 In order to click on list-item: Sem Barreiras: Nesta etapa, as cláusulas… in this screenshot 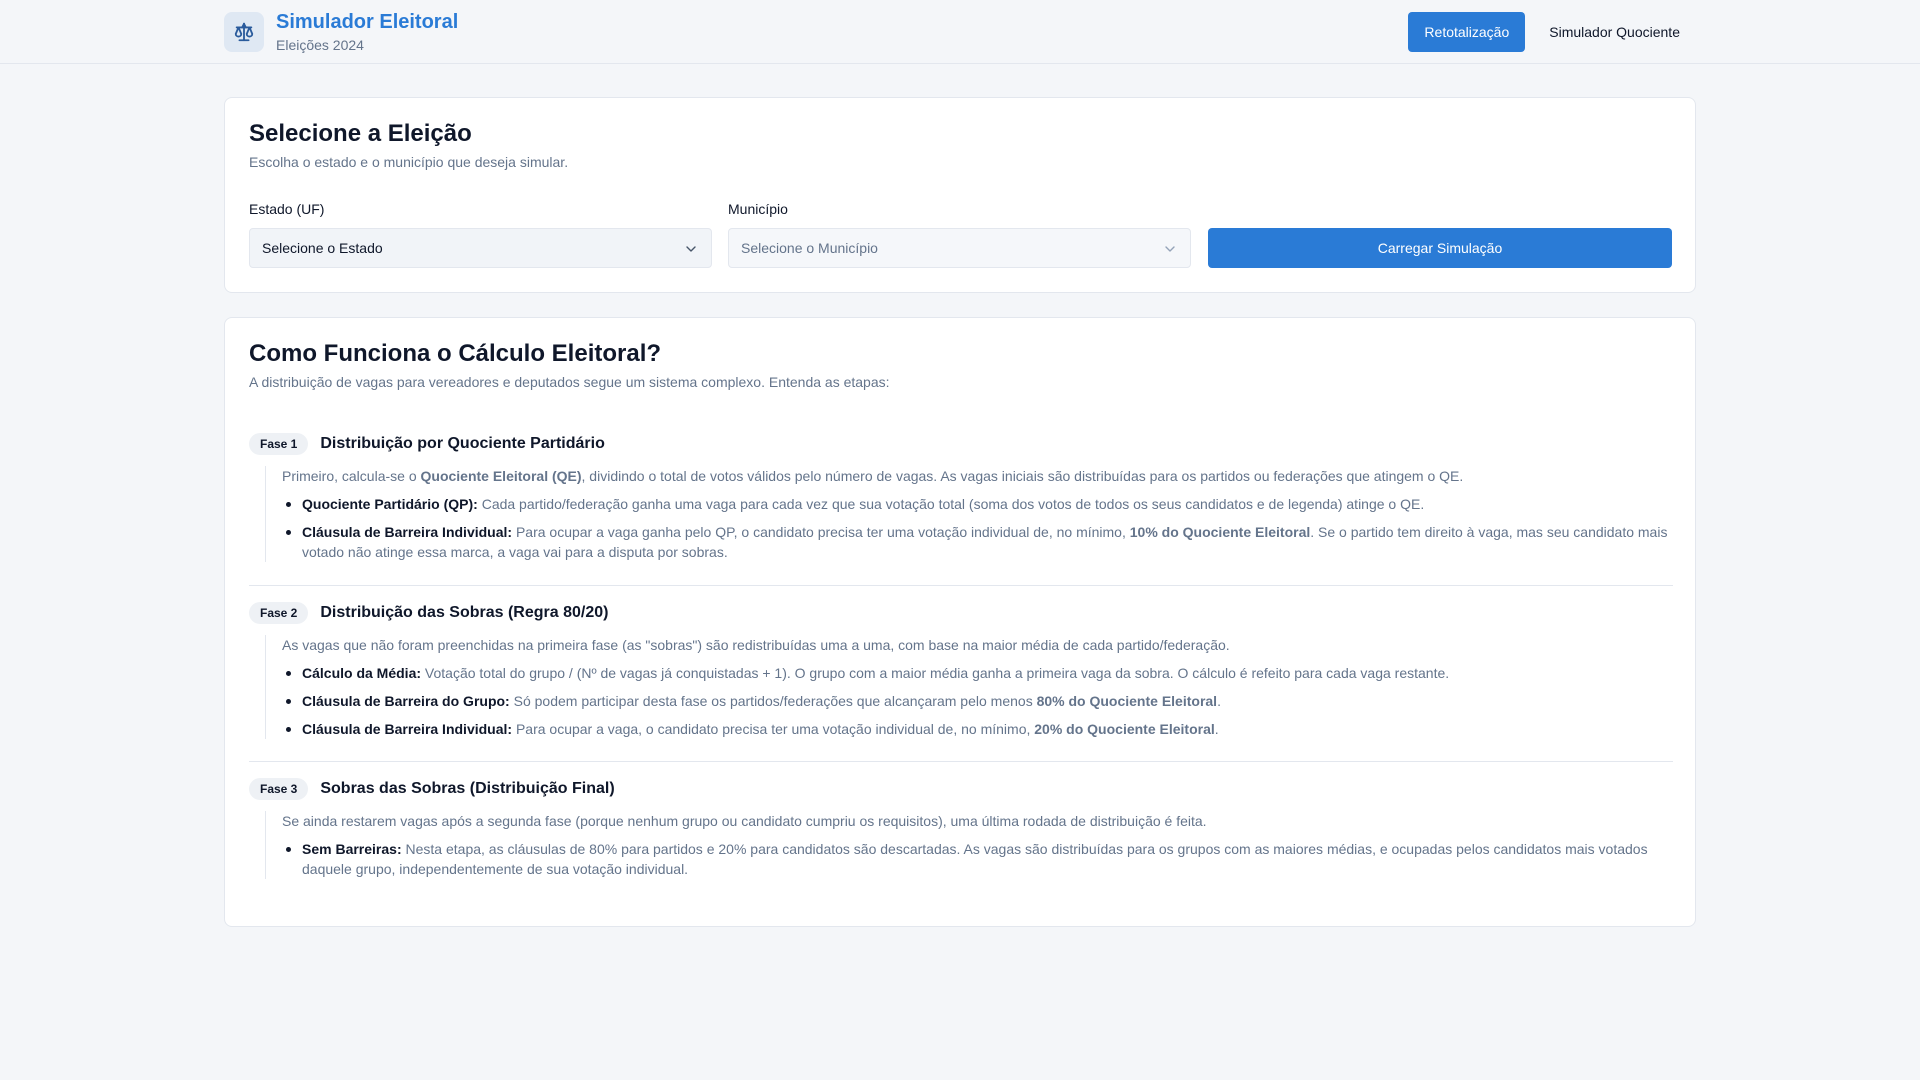, I will do `click(977, 859)`.